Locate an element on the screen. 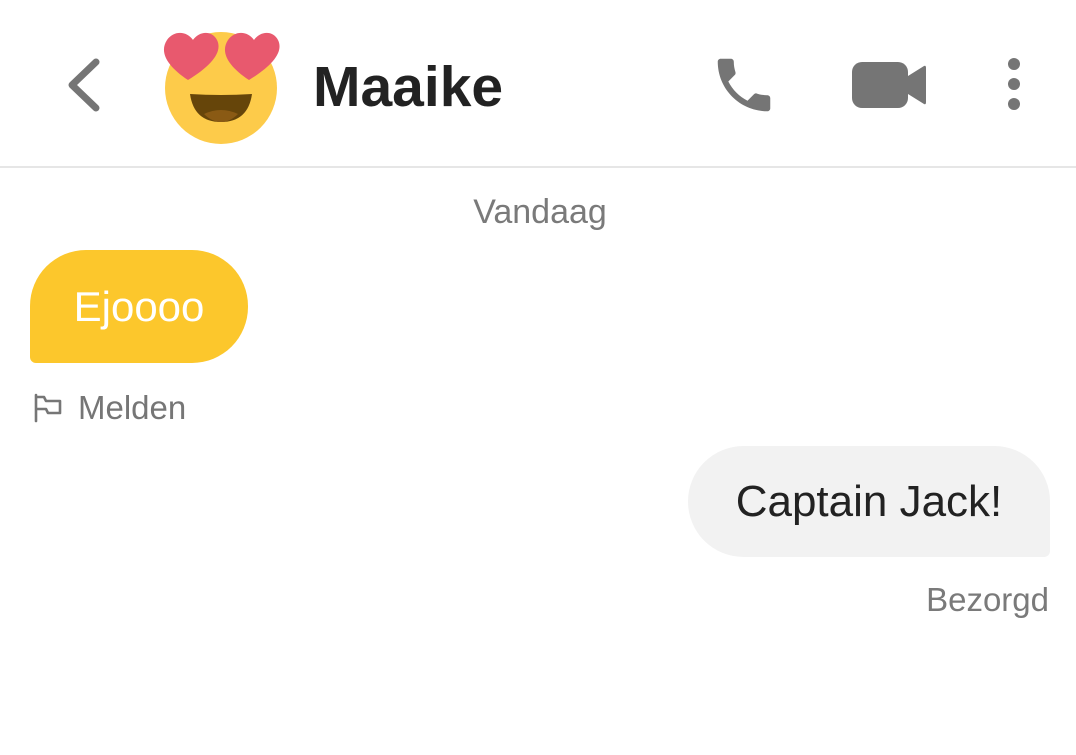 This screenshot has width=1076, height=755. report-label: Melden is located at coordinates (132, 407).